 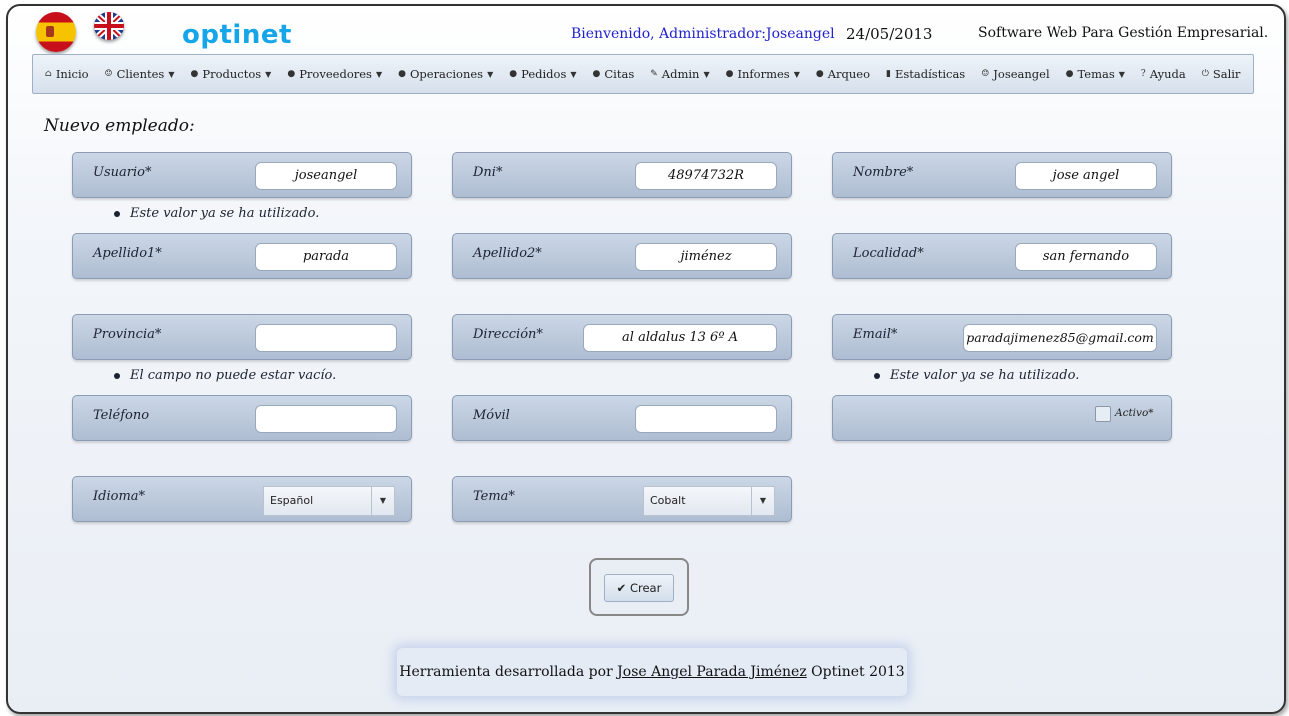 I want to click on help-icon: ?, so click(x=1143, y=74).